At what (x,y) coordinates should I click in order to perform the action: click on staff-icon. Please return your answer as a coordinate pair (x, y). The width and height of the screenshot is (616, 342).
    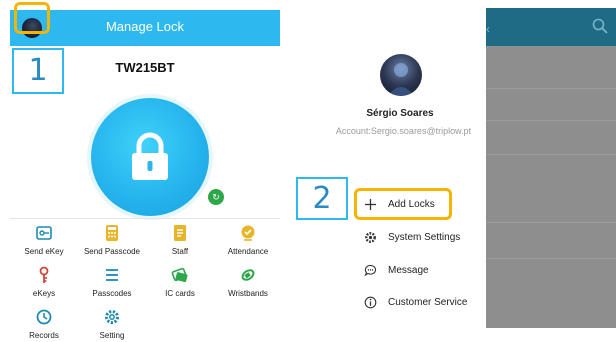
    Looking at the image, I should click on (180, 233).